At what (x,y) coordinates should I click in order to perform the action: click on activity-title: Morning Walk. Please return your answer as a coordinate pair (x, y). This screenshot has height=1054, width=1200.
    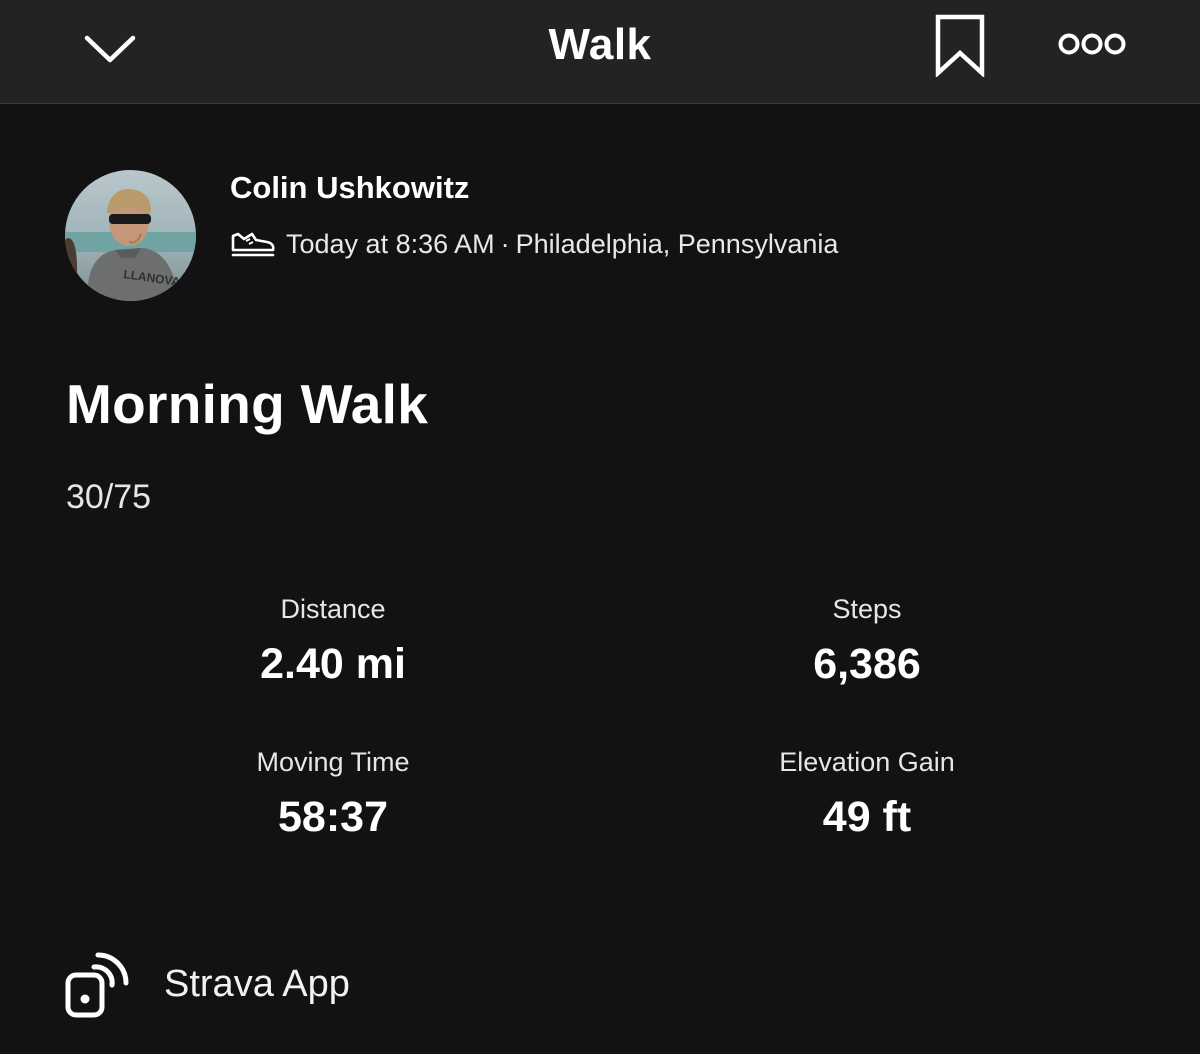
    Looking at the image, I should click on (247, 404).